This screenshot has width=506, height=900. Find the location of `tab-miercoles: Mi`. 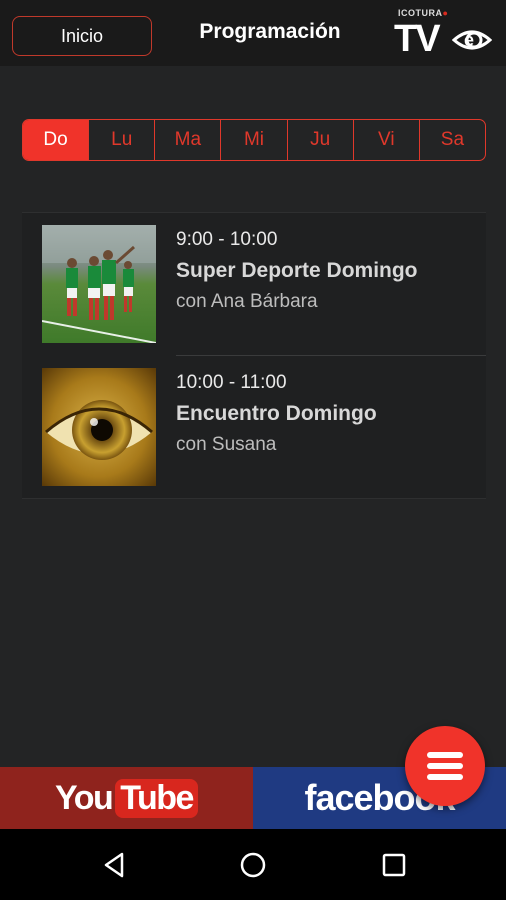

tab-miercoles: Mi is located at coordinates (254, 140).